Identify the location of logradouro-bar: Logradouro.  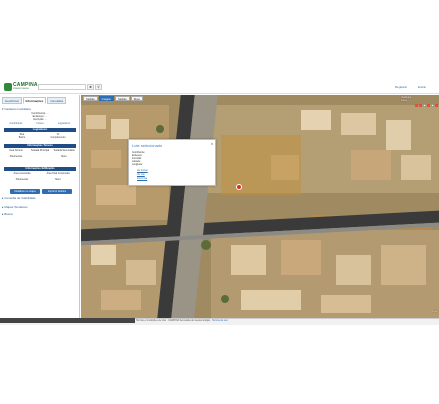
(40, 130).